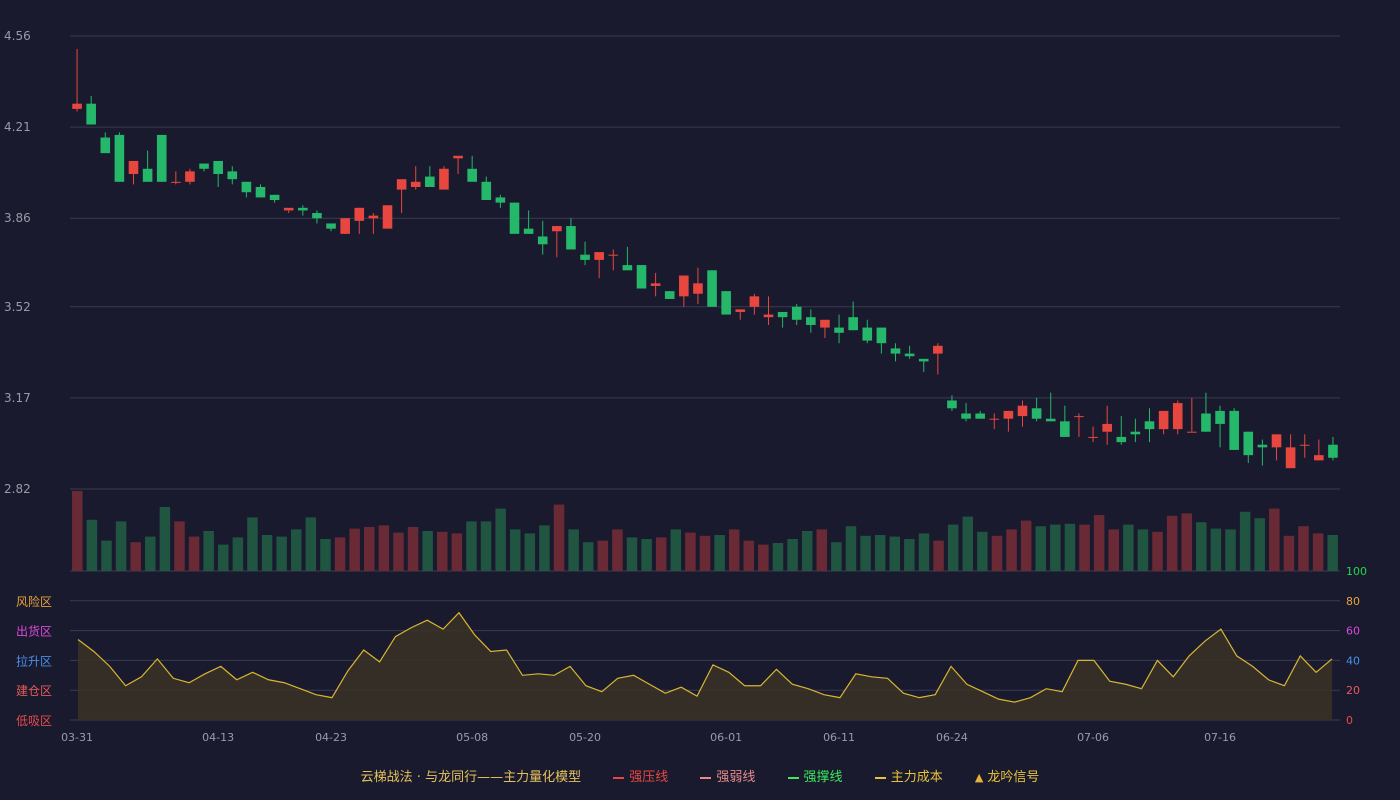 The height and width of the screenshot is (800, 1400). I want to click on legend-item-main-cost: 主力成本, so click(908, 775).